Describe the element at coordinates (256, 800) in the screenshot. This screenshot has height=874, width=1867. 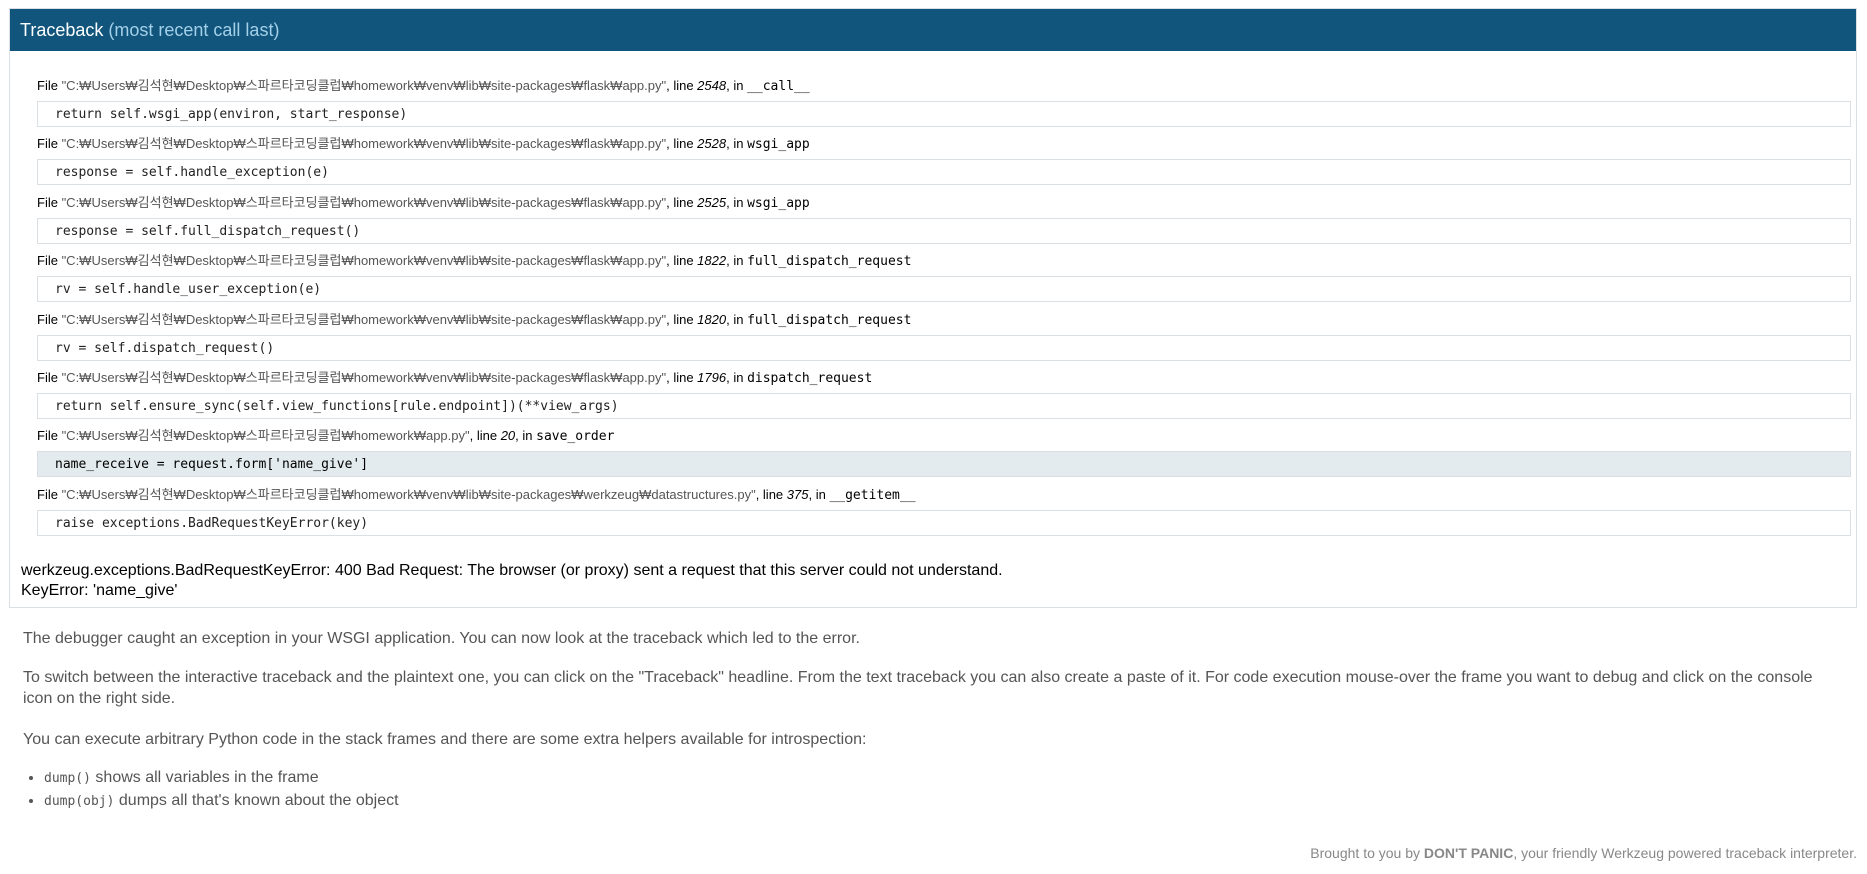
I see `helper-text: dumps all that's known about the object` at that location.